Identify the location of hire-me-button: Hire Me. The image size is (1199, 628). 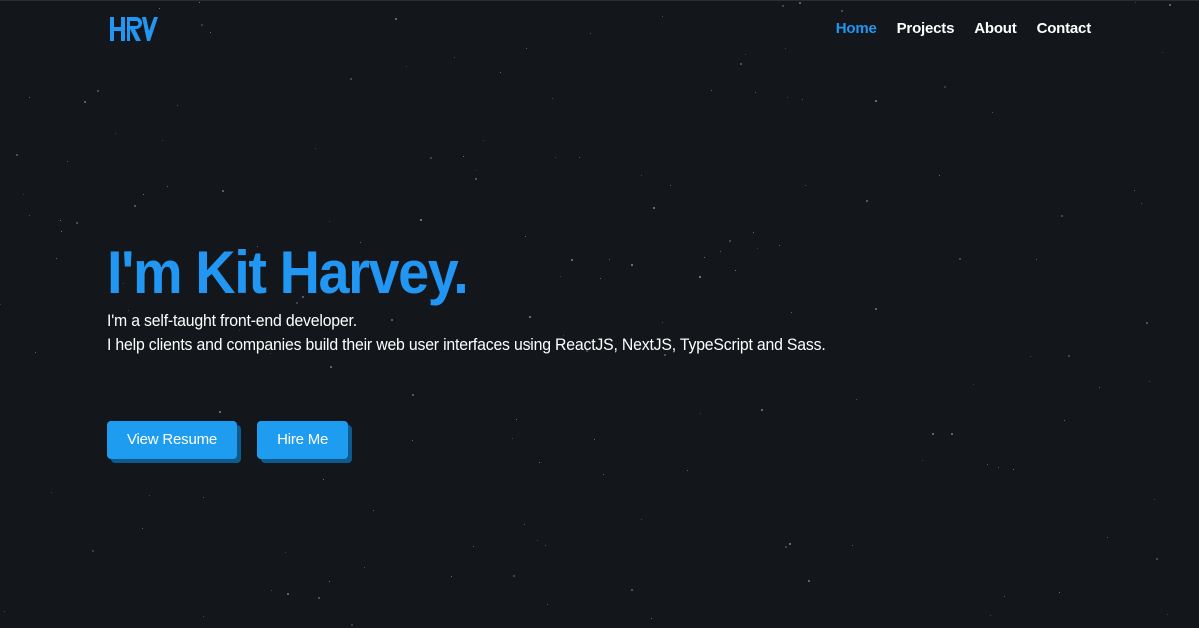
(303, 440).